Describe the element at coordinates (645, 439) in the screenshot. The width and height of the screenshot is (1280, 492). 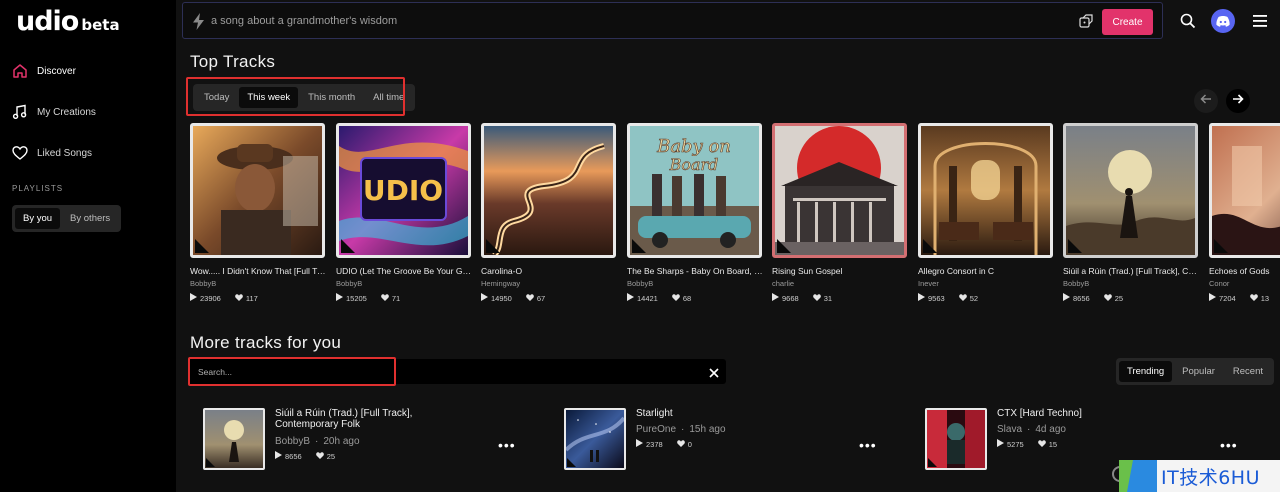
I see `list-item: Starlight PureOne · 15h ago 2378 0` at that location.